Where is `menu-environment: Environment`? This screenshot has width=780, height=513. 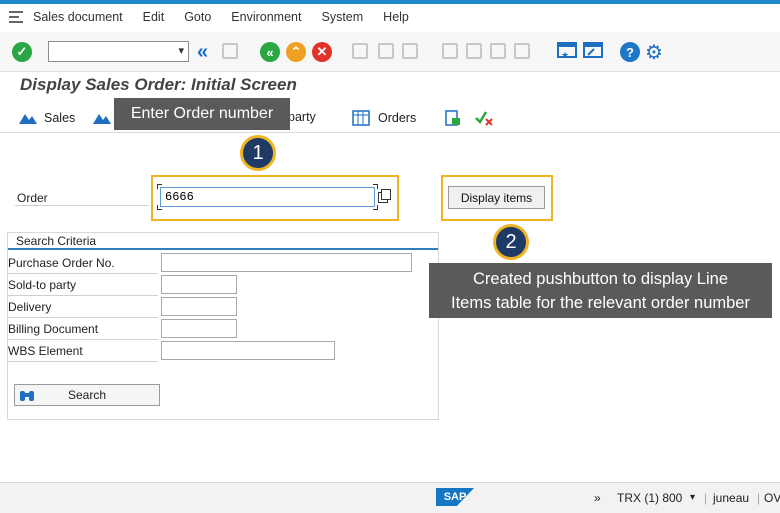 menu-environment: Environment is located at coordinates (266, 17).